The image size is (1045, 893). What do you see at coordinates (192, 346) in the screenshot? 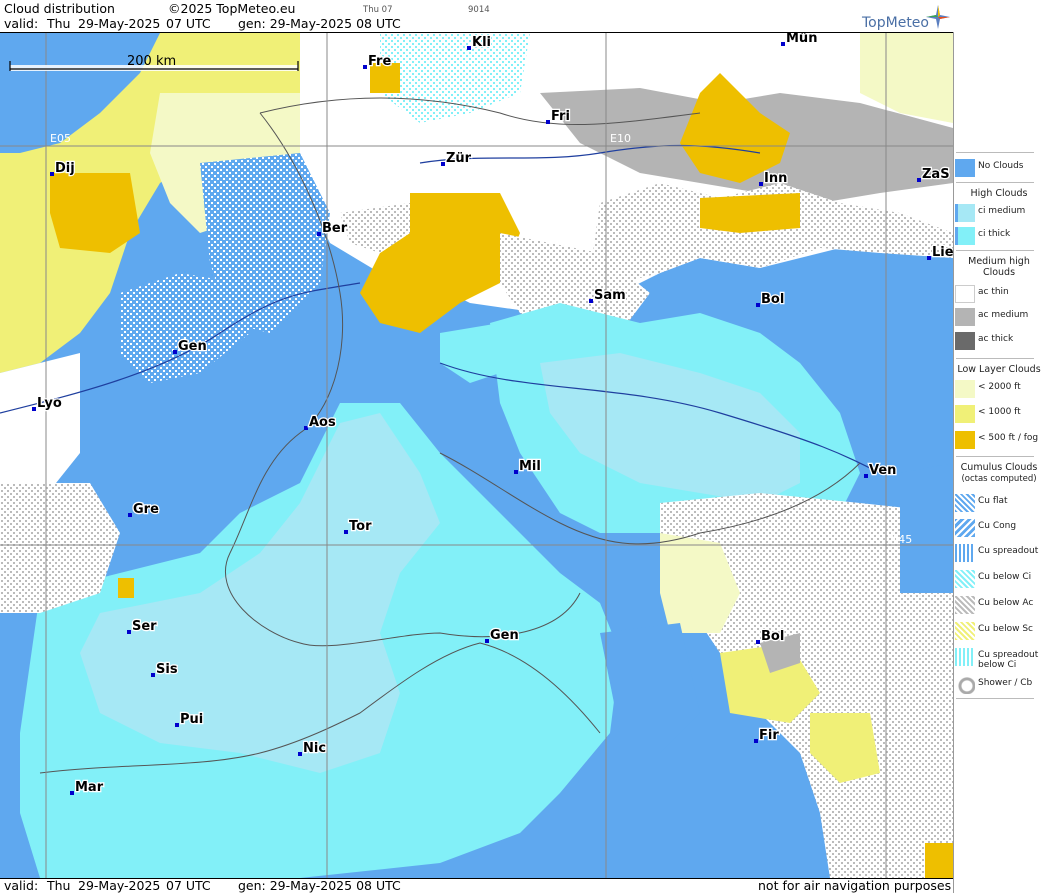
I see `city-label-gen: Gen` at bounding box center [192, 346].